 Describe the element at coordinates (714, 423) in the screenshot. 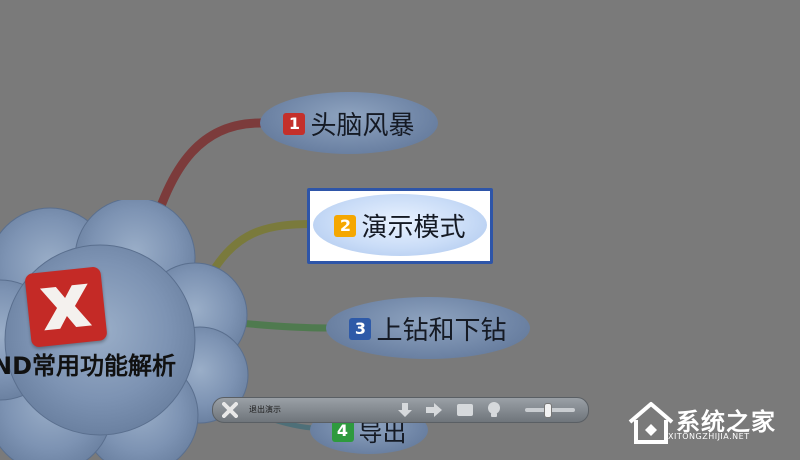

I see `watermark: 系统之家 XITONGZHIJIA.NET` at that location.